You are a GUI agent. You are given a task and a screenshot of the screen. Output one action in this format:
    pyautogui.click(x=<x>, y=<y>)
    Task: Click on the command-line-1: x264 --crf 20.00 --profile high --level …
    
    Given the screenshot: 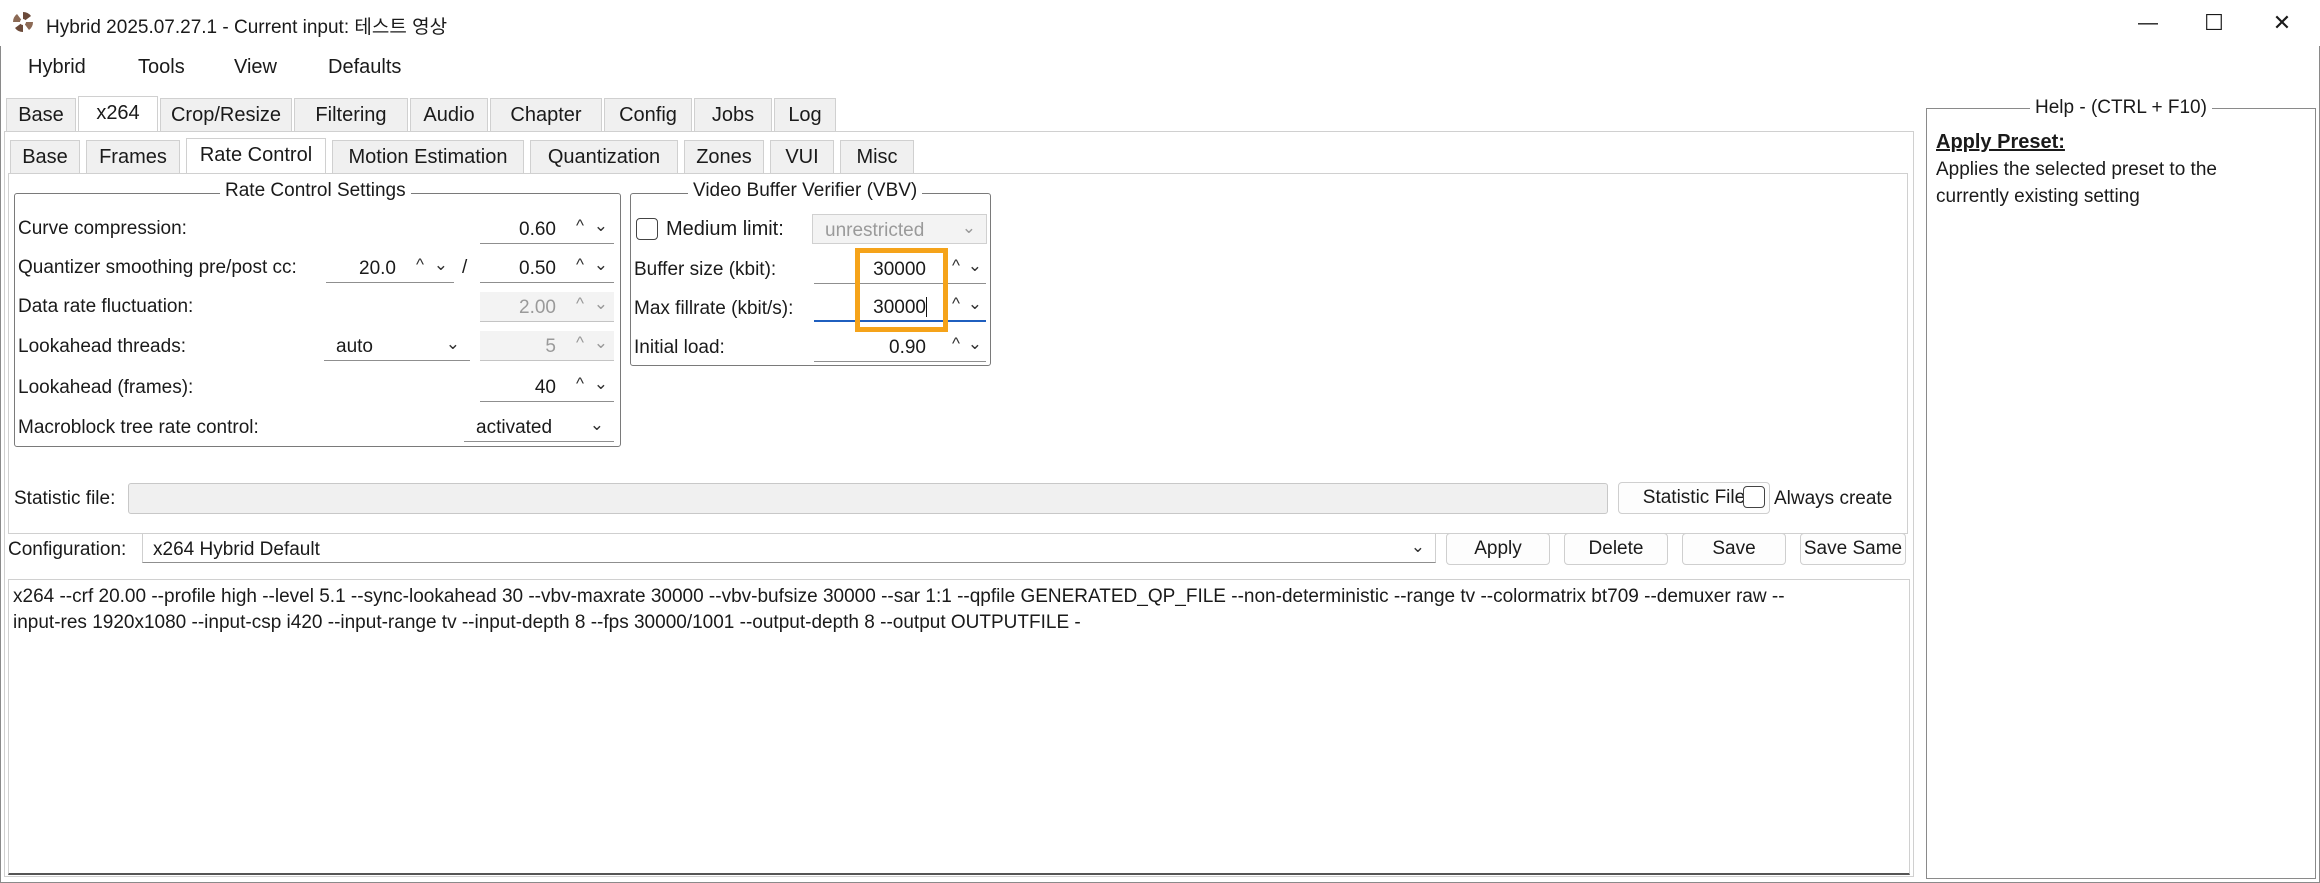 What is the action you would take?
    pyautogui.click(x=899, y=596)
    